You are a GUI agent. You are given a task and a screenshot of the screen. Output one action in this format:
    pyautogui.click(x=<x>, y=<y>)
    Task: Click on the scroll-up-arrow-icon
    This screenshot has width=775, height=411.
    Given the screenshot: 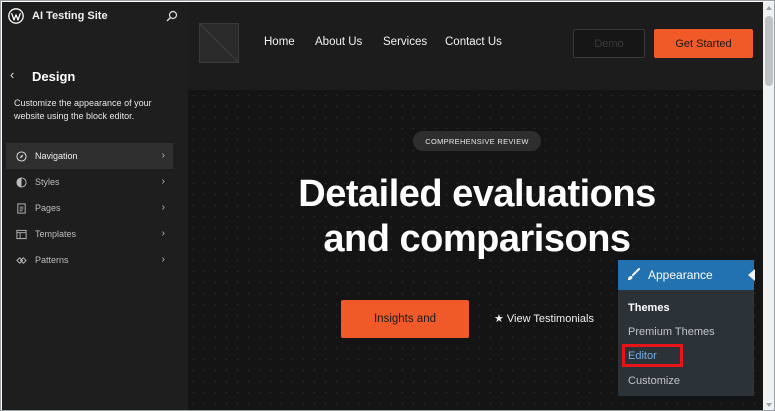 What is the action you would take?
    pyautogui.click(x=769, y=8)
    